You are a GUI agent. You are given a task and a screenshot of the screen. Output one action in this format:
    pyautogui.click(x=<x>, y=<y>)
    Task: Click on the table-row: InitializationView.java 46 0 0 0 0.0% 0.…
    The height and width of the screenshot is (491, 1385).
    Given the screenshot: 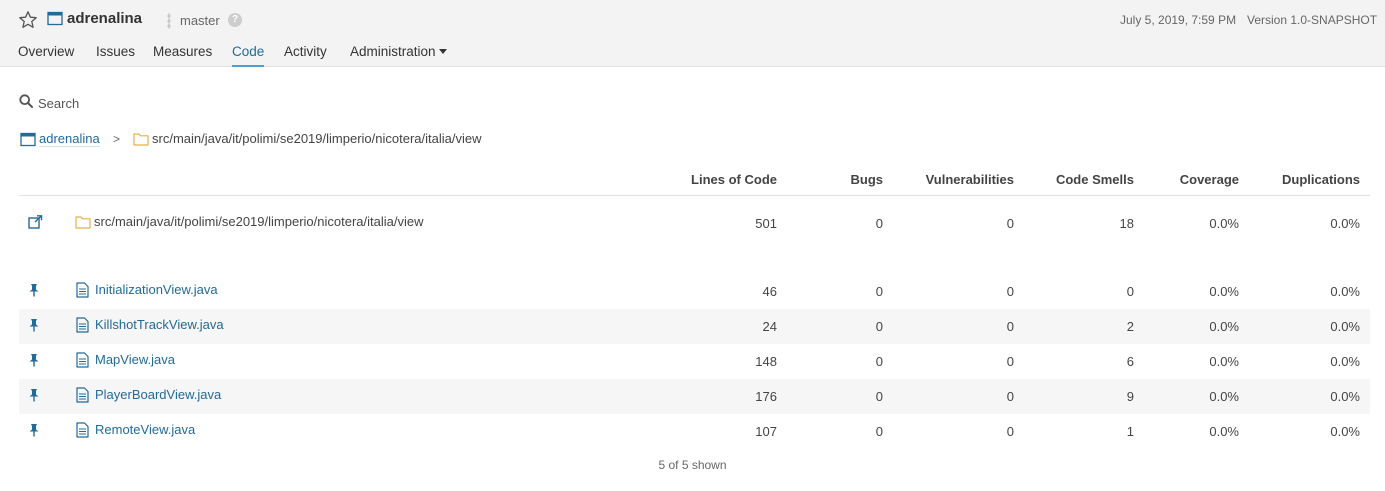 What is the action you would take?
    pyautogui.click(x=694, y=291)
    